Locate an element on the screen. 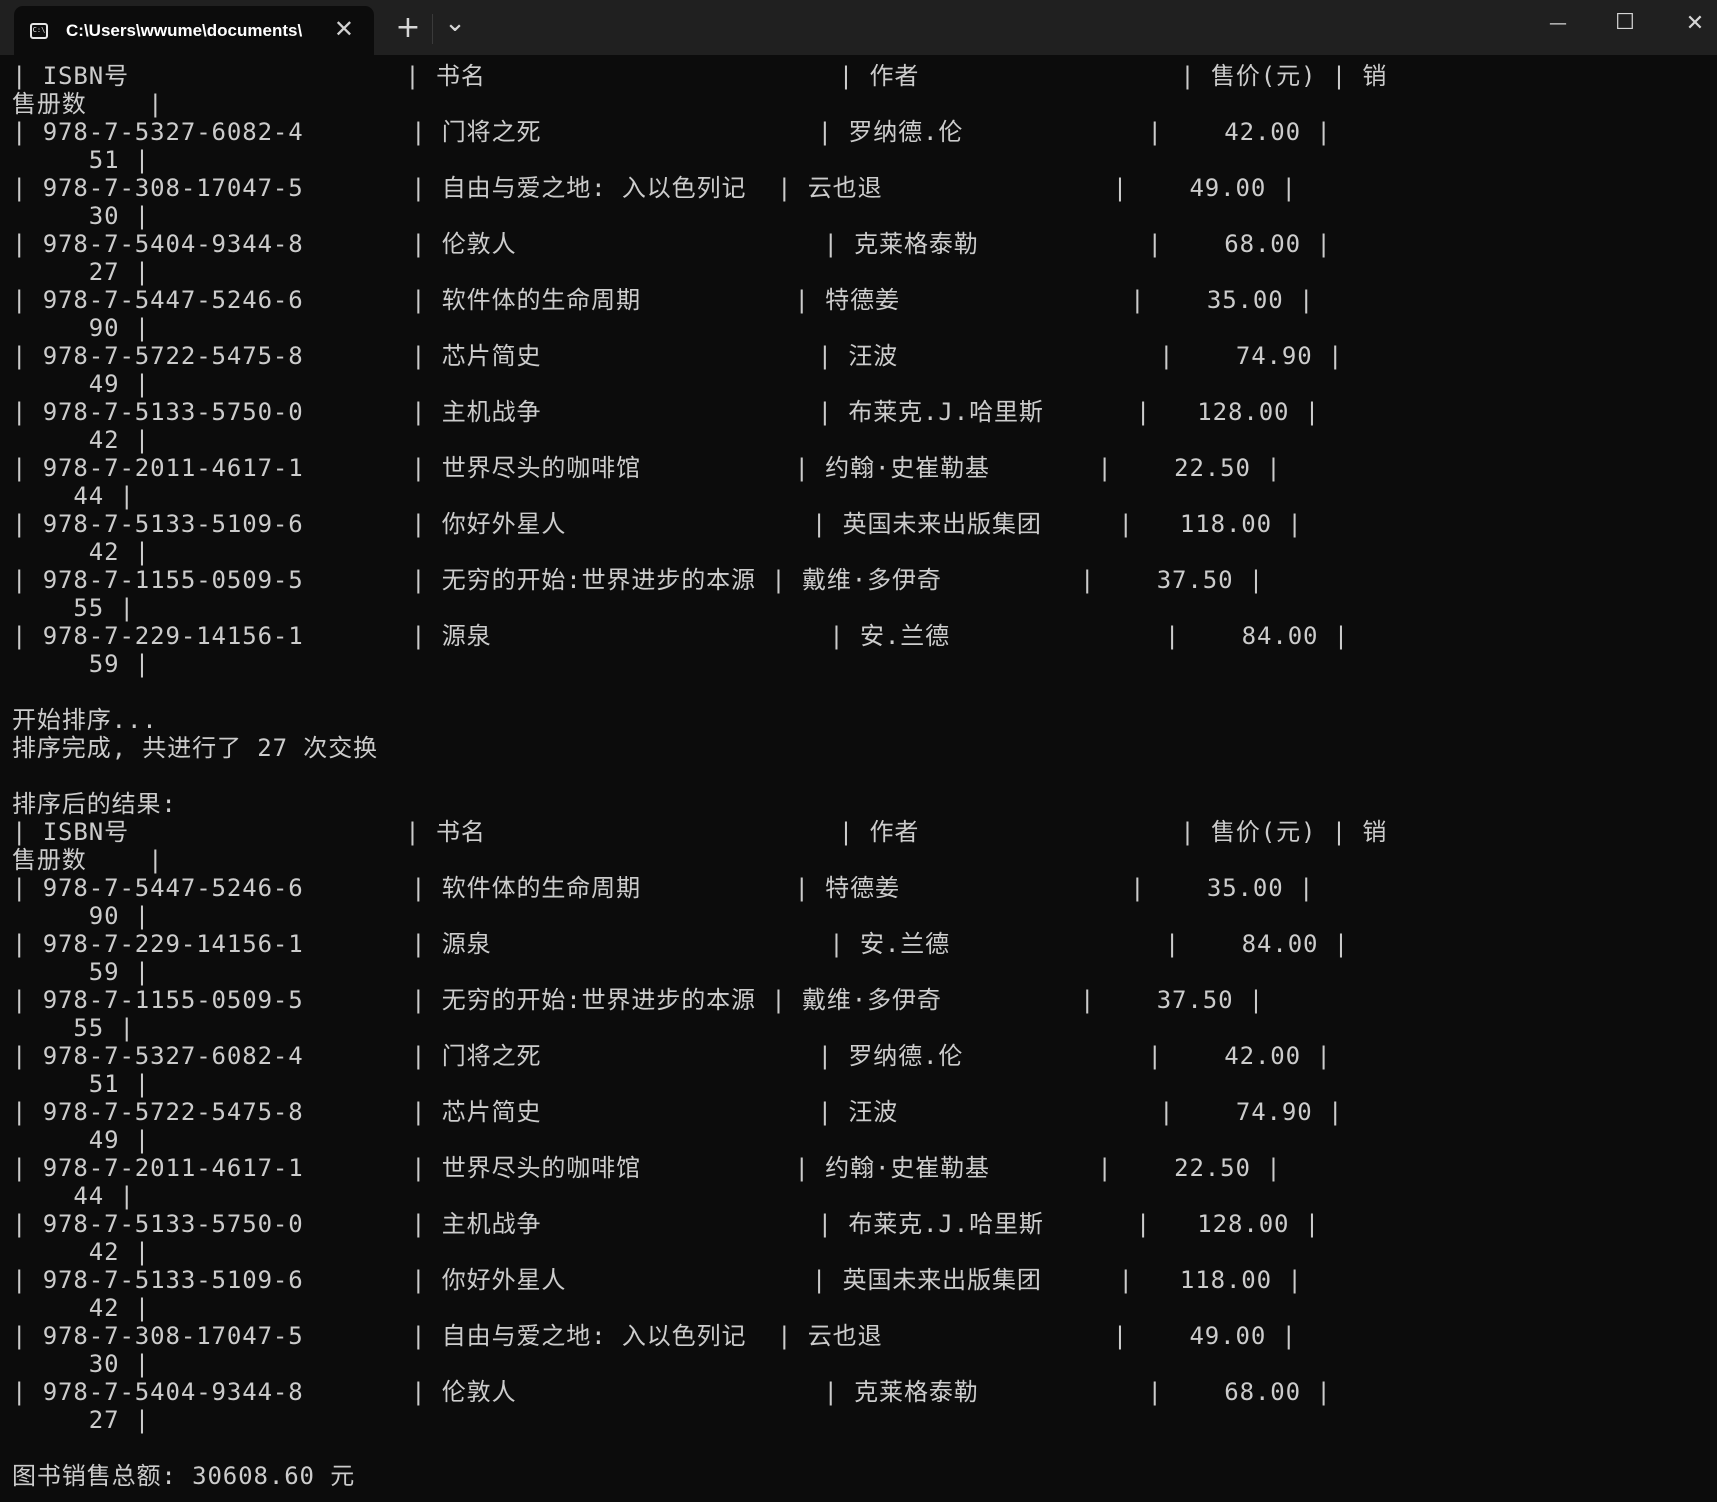  terminal-line: 排序后的结果: is located at coordinates (94, 804).